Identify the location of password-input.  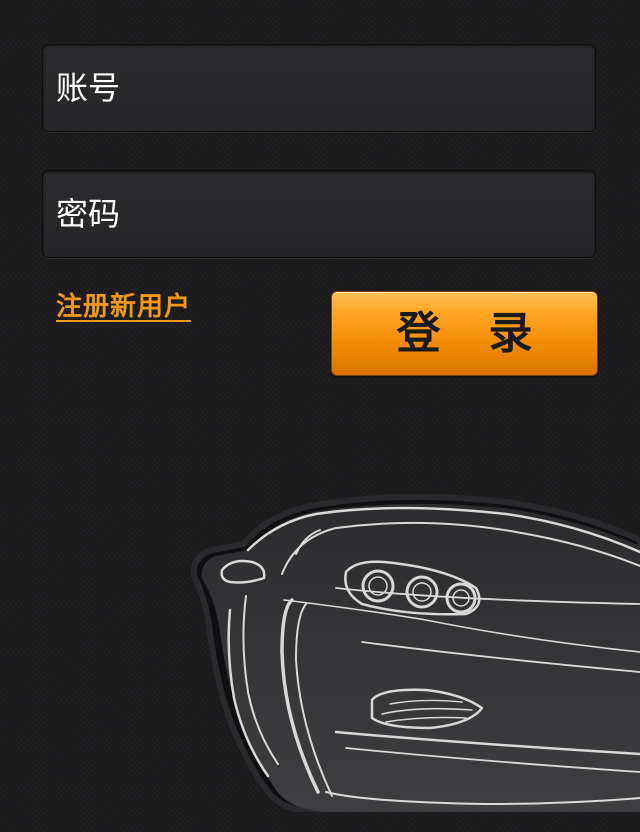
(319, 214).